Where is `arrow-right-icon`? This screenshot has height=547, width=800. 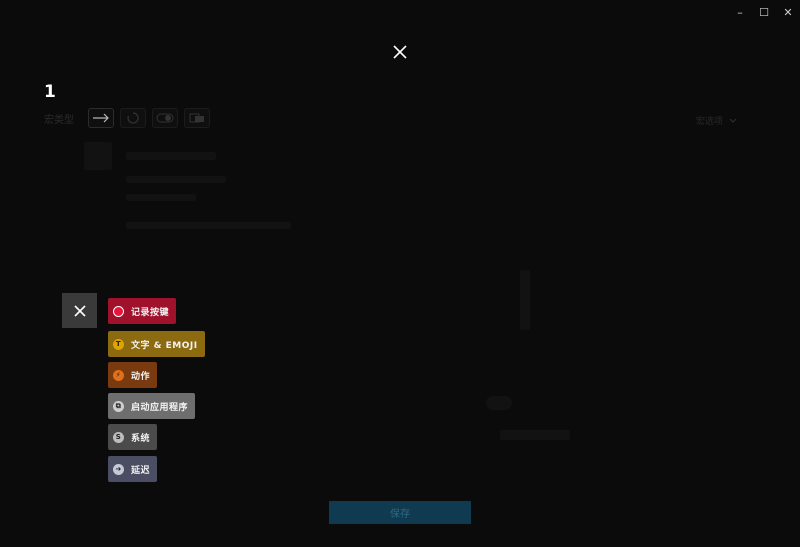 arrow-right-icon is located at coordinates (101, 118).